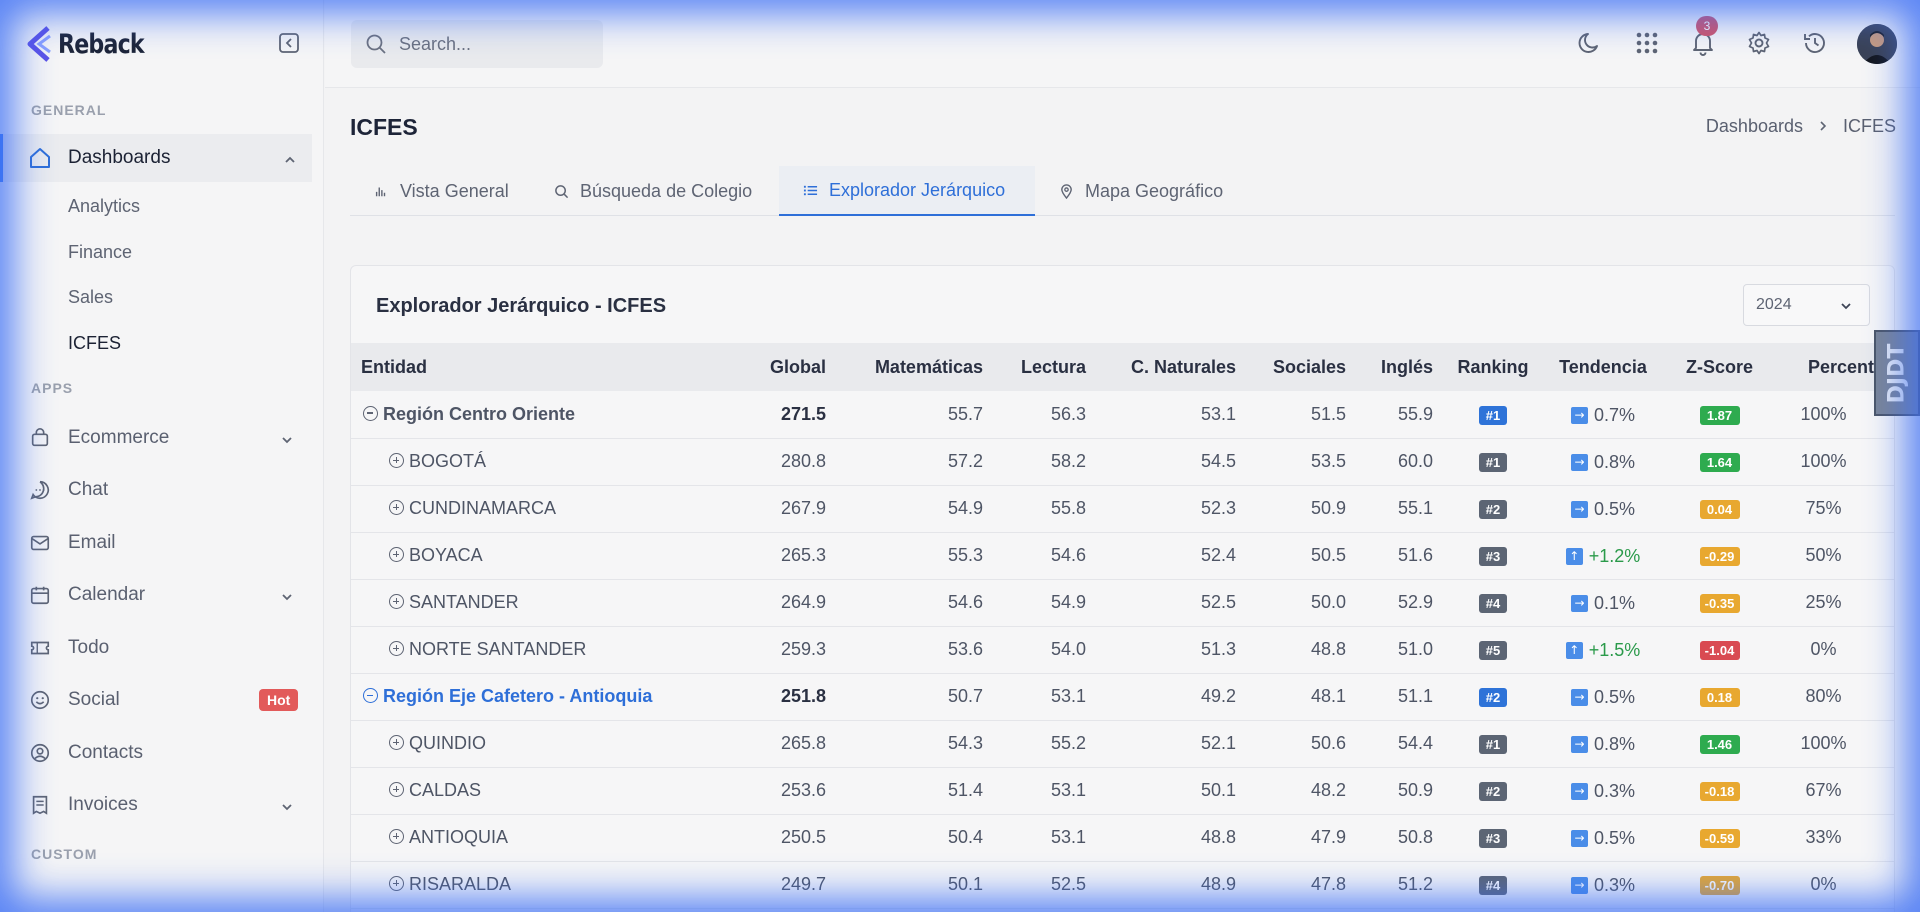 Image resolution: width=1920 pixels, height=912 pixels. I want to click on hot-badge: Hot, so click(279, 700).